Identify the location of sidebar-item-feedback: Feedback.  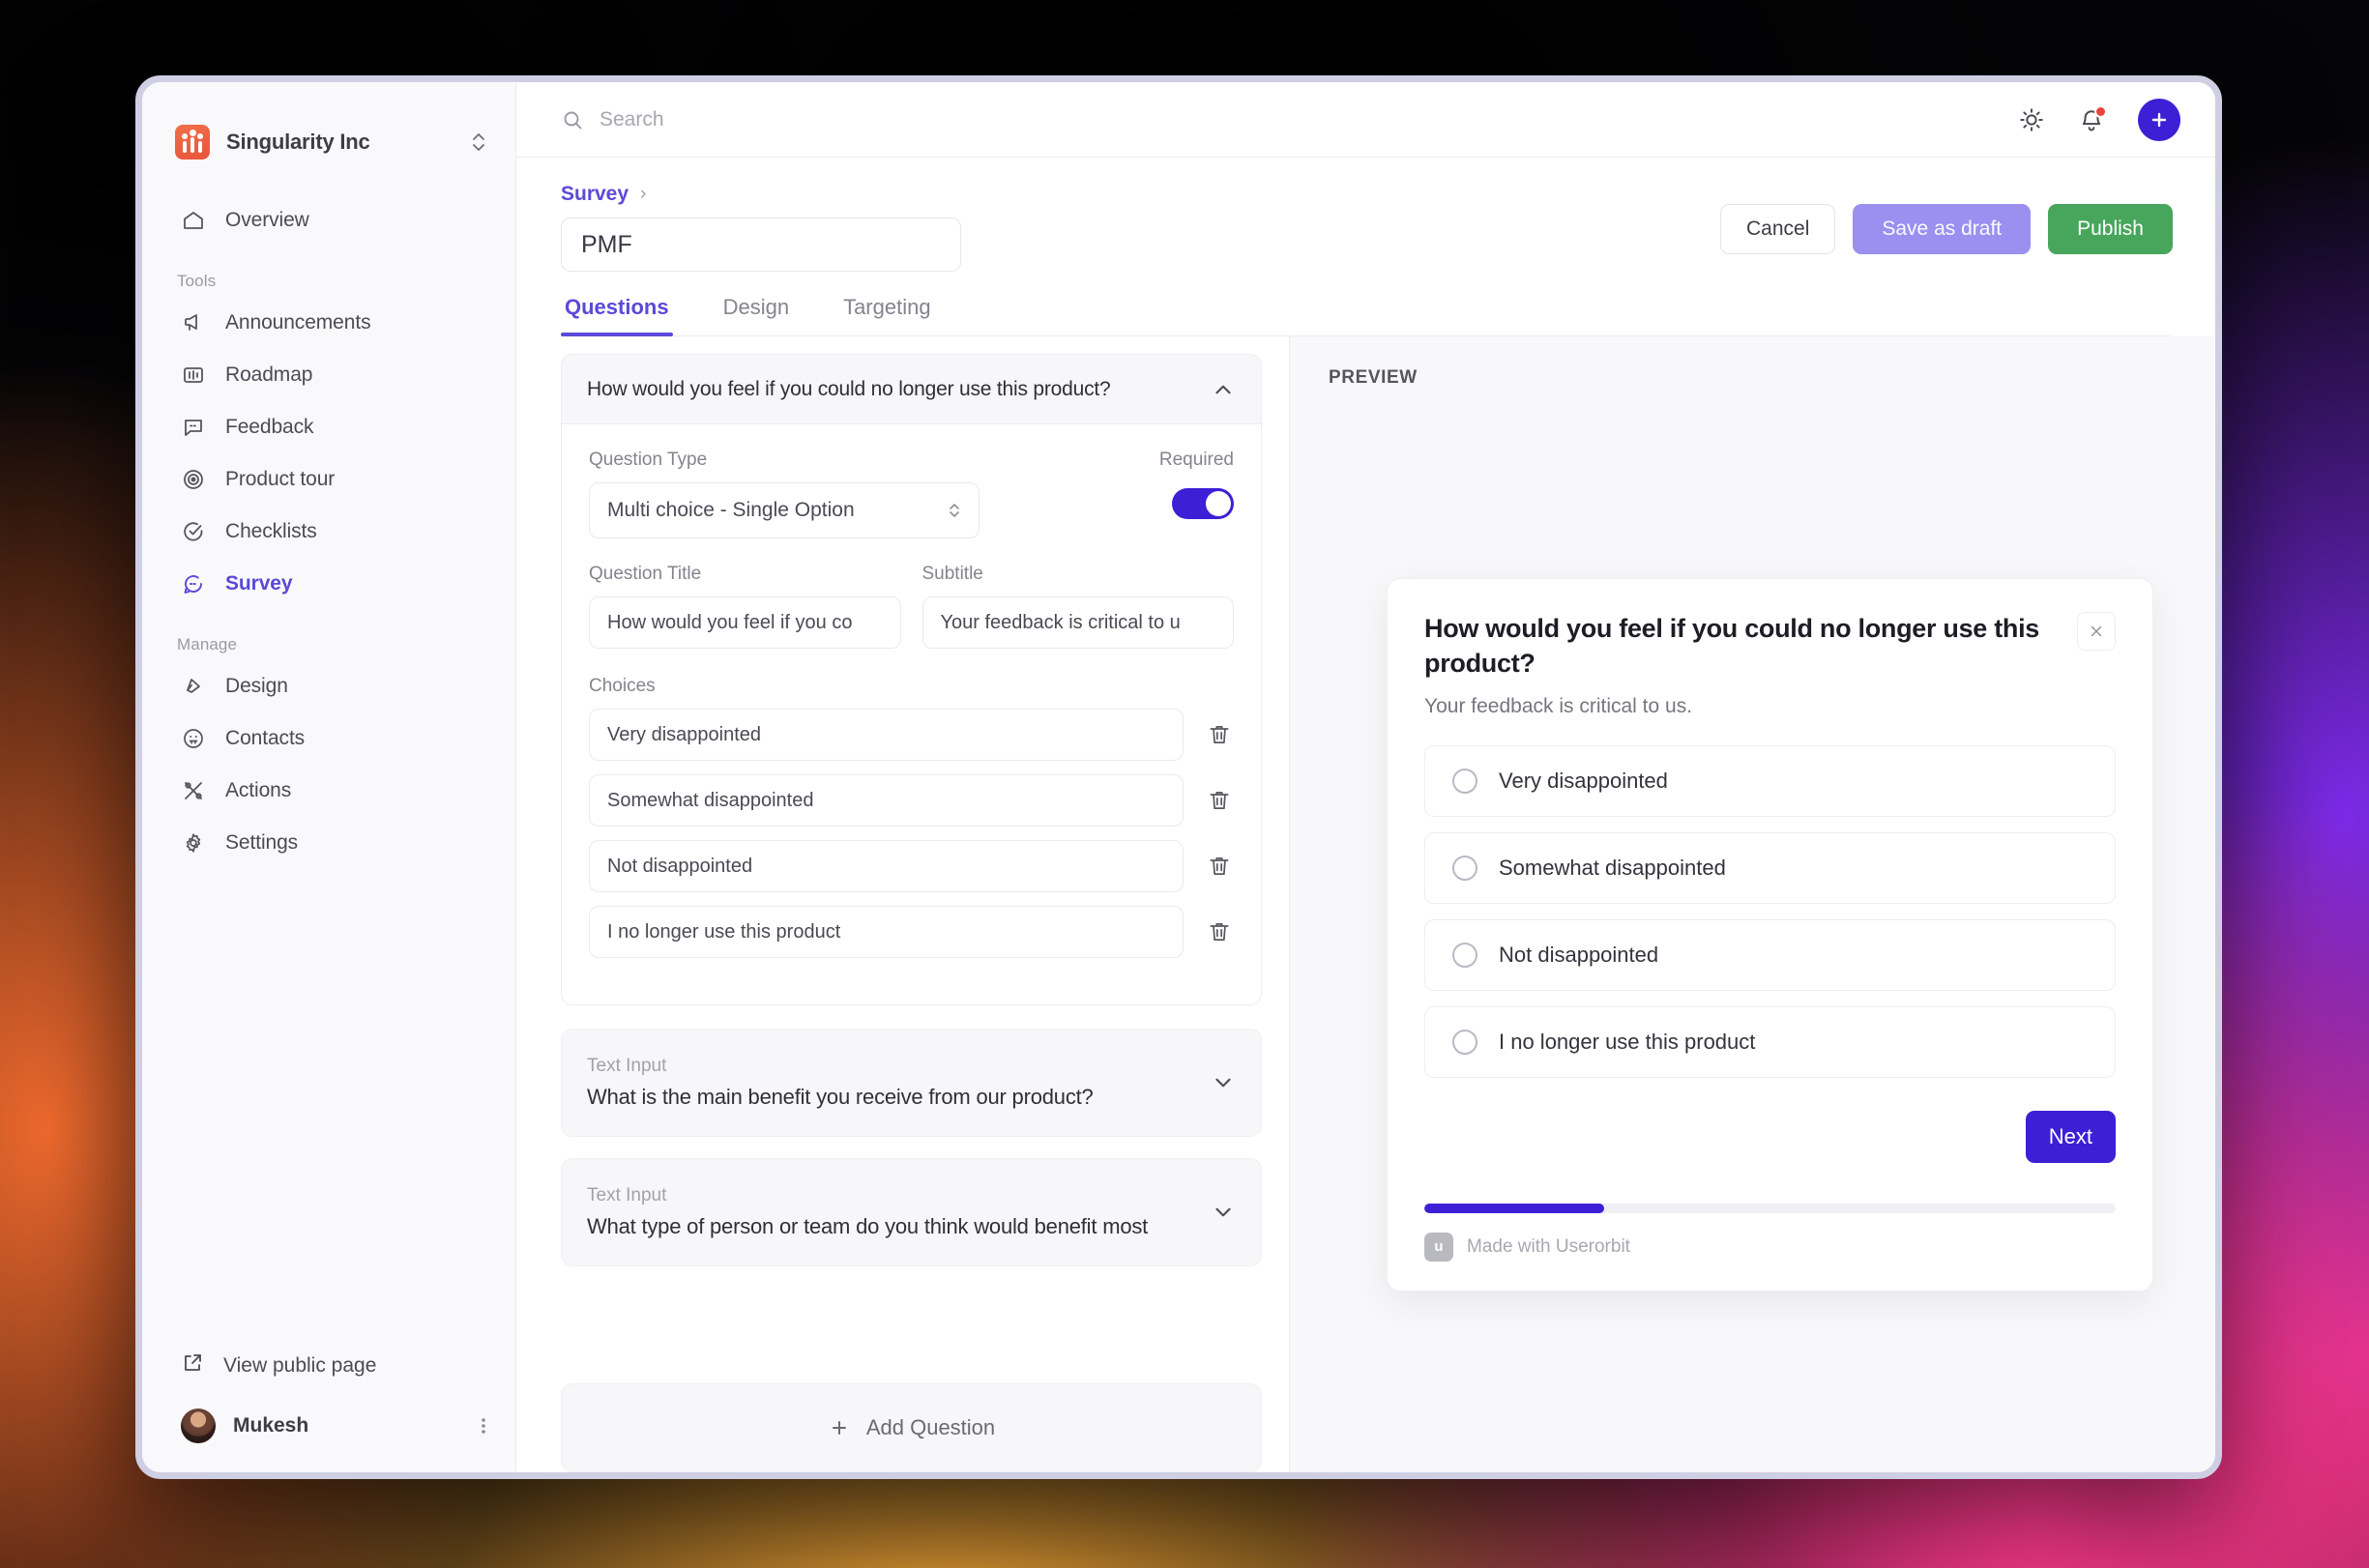
(333, 427).